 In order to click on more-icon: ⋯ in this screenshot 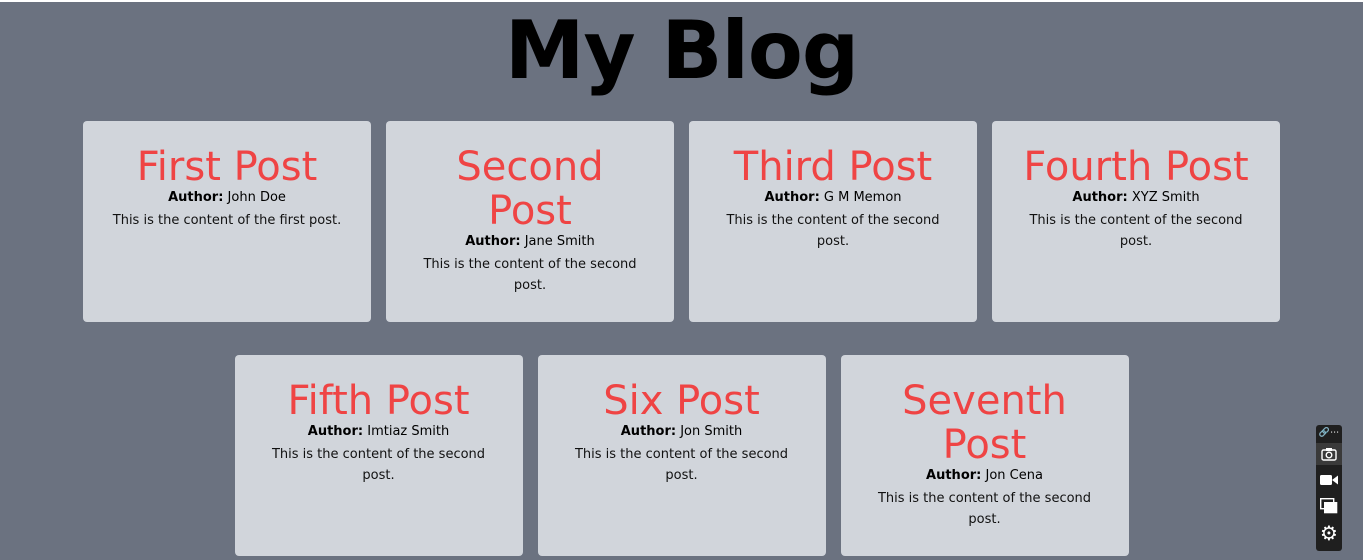, I will do `click(1335, 433)`.